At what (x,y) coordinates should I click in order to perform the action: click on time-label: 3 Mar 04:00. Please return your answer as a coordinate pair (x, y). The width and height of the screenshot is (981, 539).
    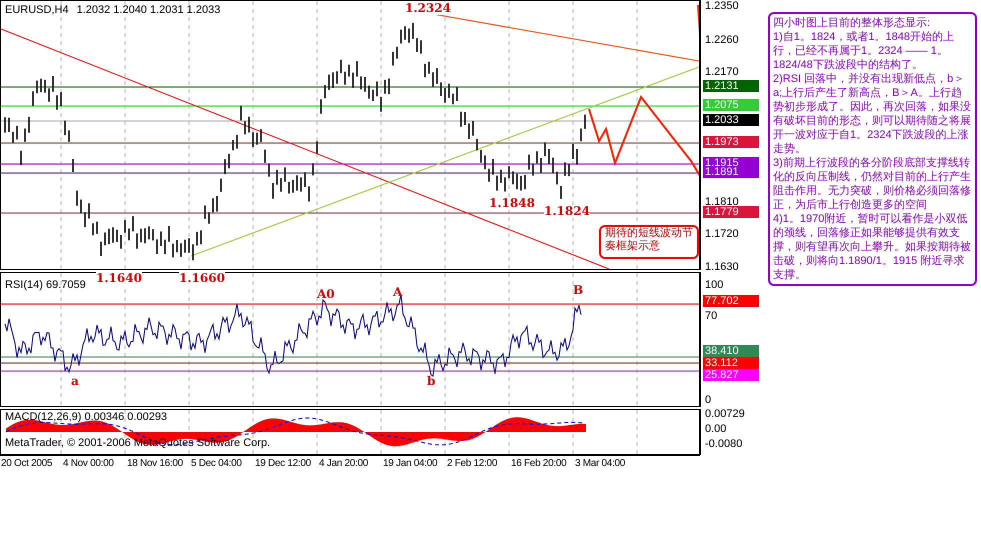
    Looking at the image, I should click on (600, 464).